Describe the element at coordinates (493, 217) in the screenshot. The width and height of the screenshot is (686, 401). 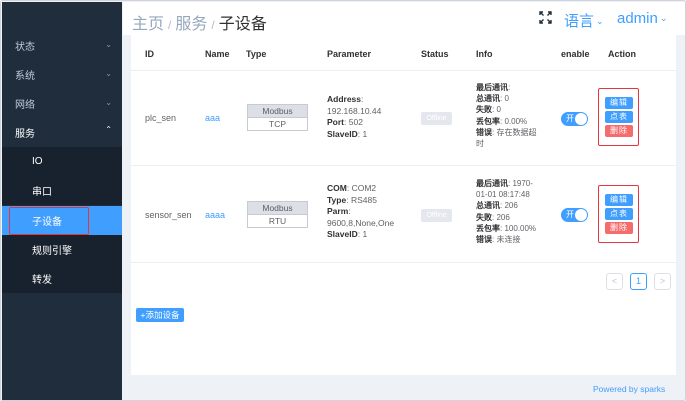
I see `info-line: 失败: 206` at that location.